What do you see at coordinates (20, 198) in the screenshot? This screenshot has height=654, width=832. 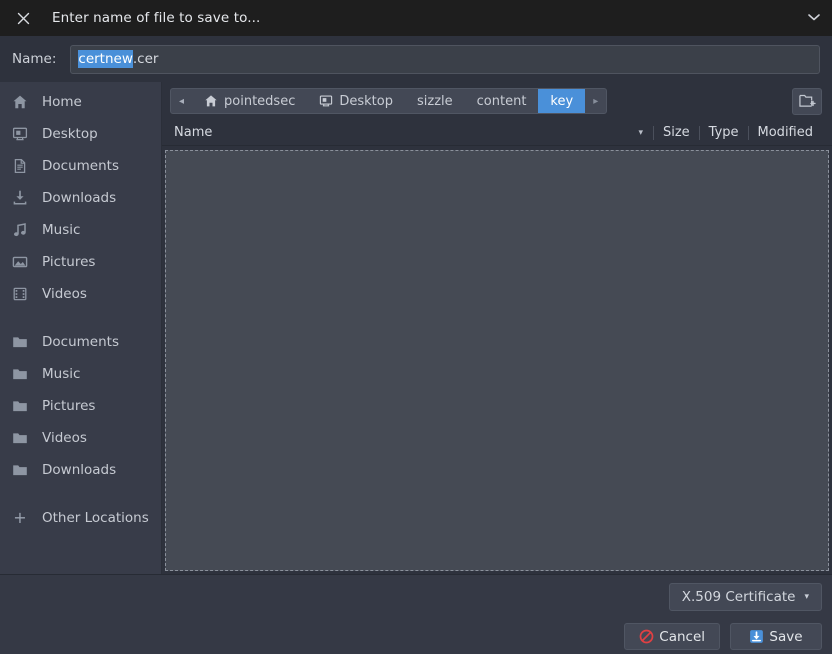 I see `download-icon` at bounding box center [20, 198].